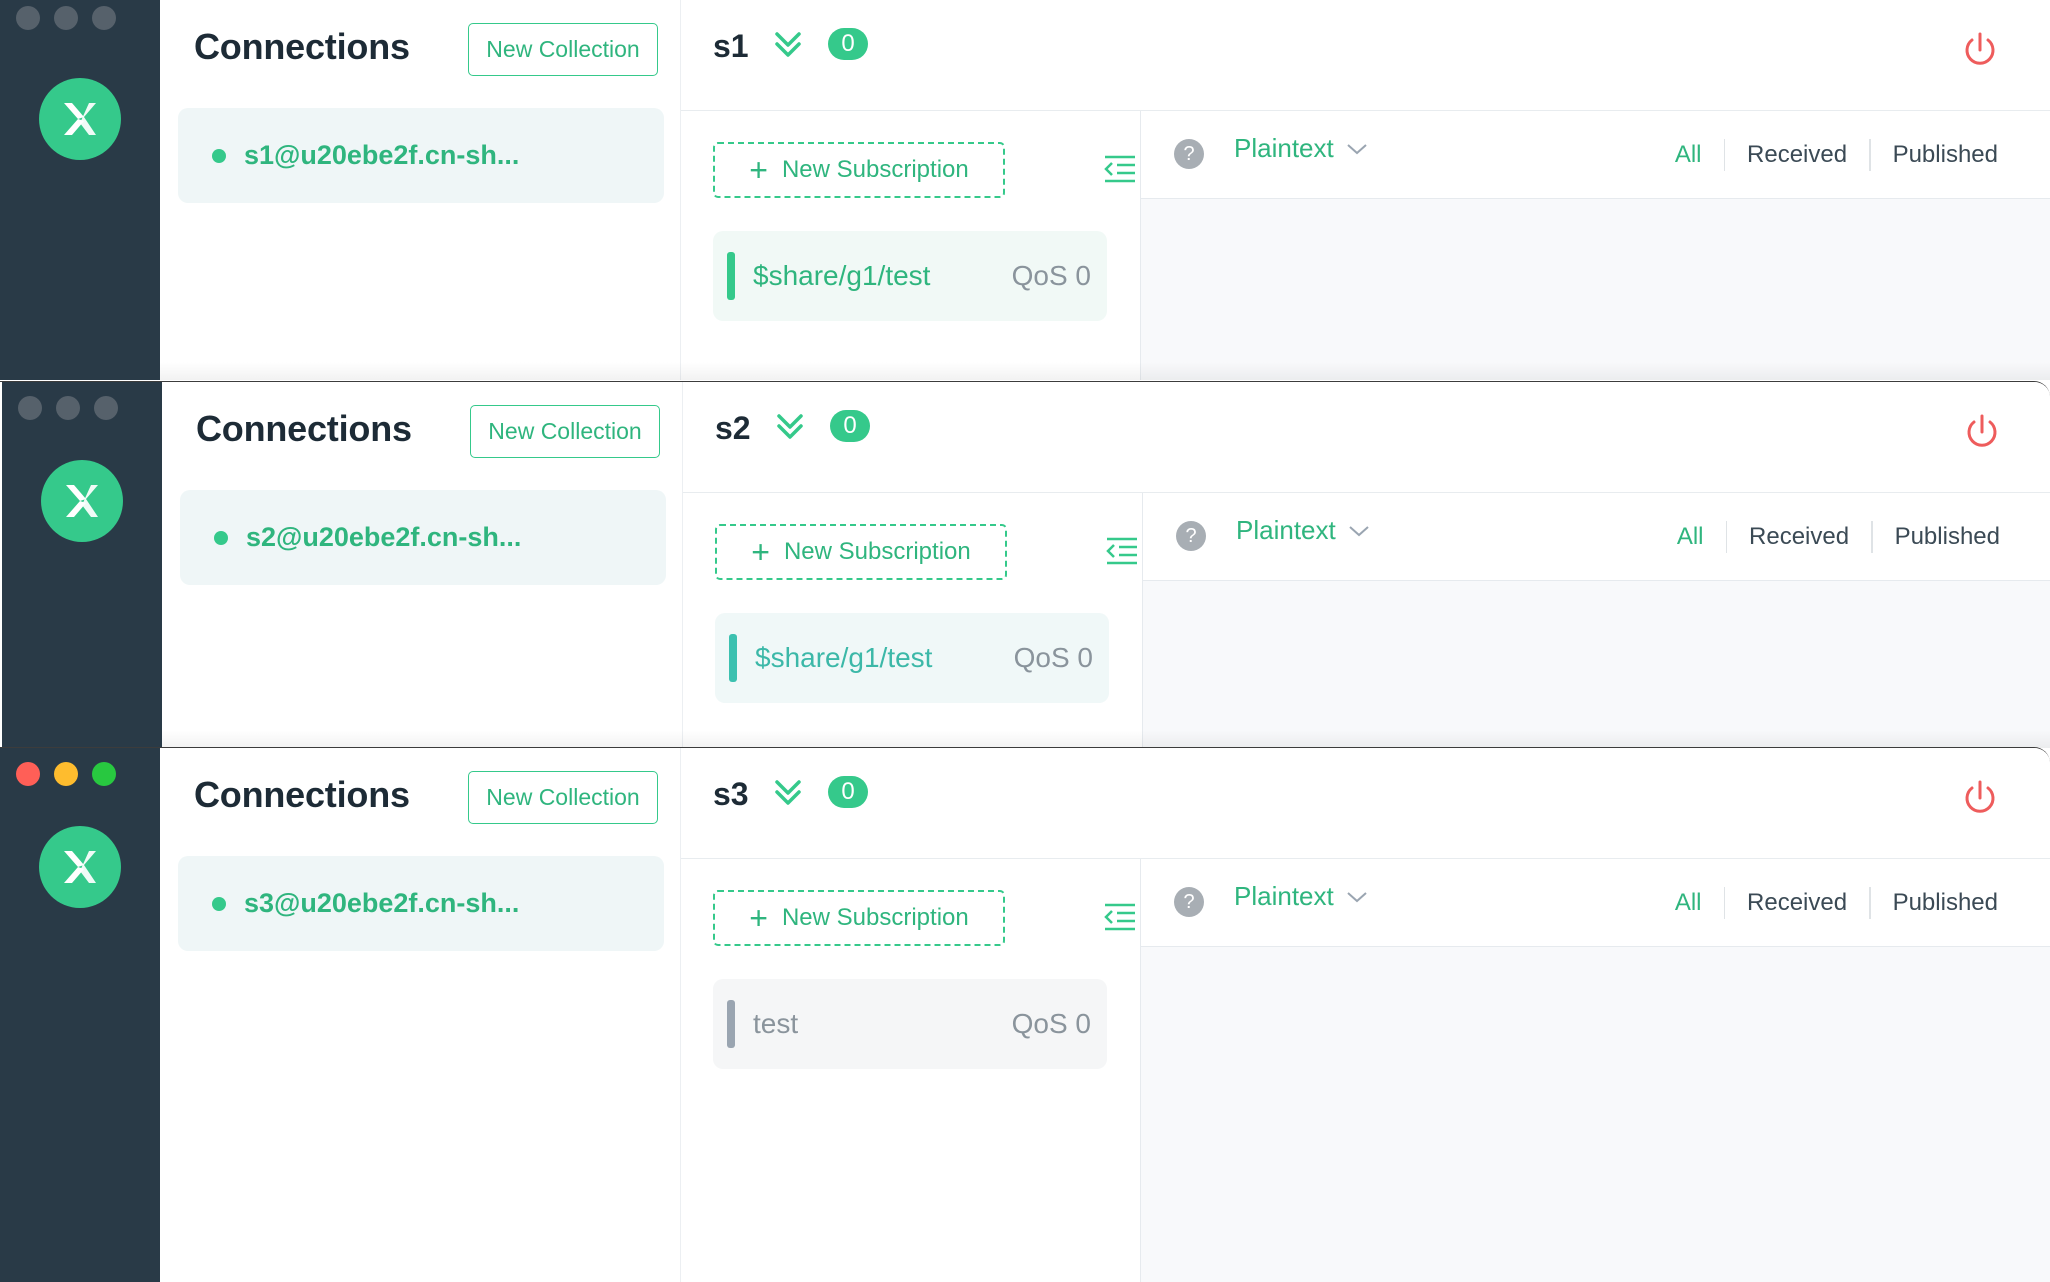 This screenshot has width=2050, height=1282. I want to click on connection-header: s2 0, so click(1366, 437).